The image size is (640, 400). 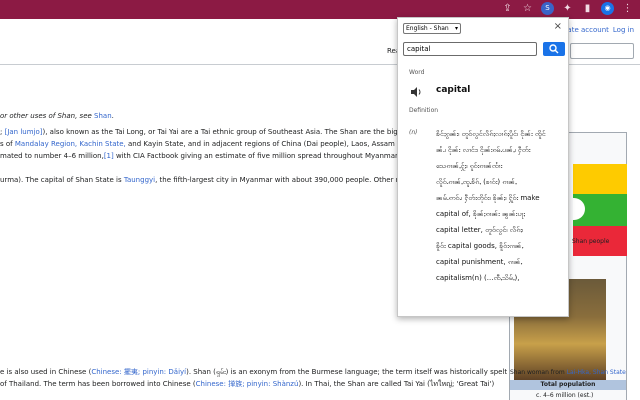 I want to click on profile-icon: ◉, so click(x=607, y=8).